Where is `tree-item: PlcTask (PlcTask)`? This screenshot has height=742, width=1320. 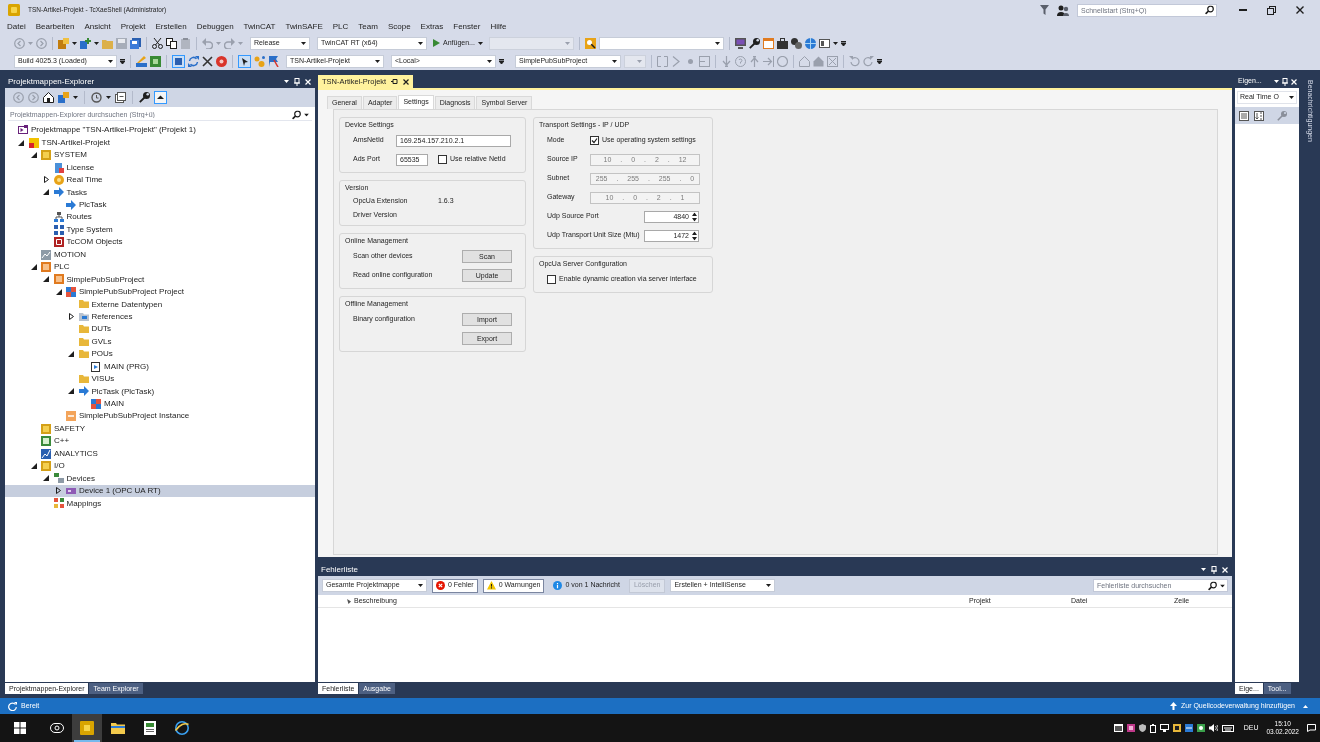
tree-item: PlcTask (PlcTask) is located at coordinates (111, 391).